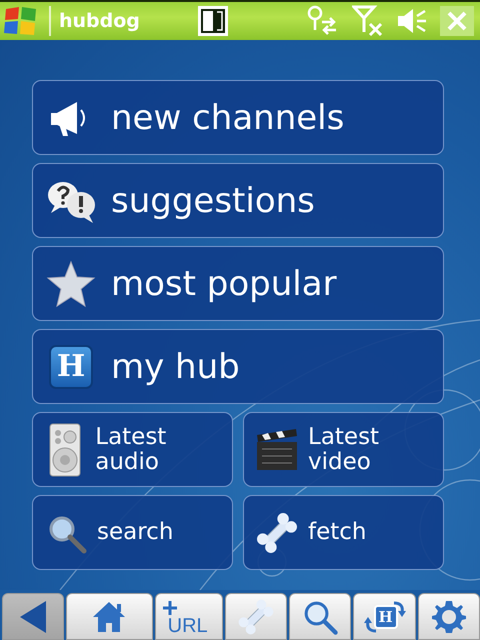  I want to click on add-url-button: URL, so click(188, 616).